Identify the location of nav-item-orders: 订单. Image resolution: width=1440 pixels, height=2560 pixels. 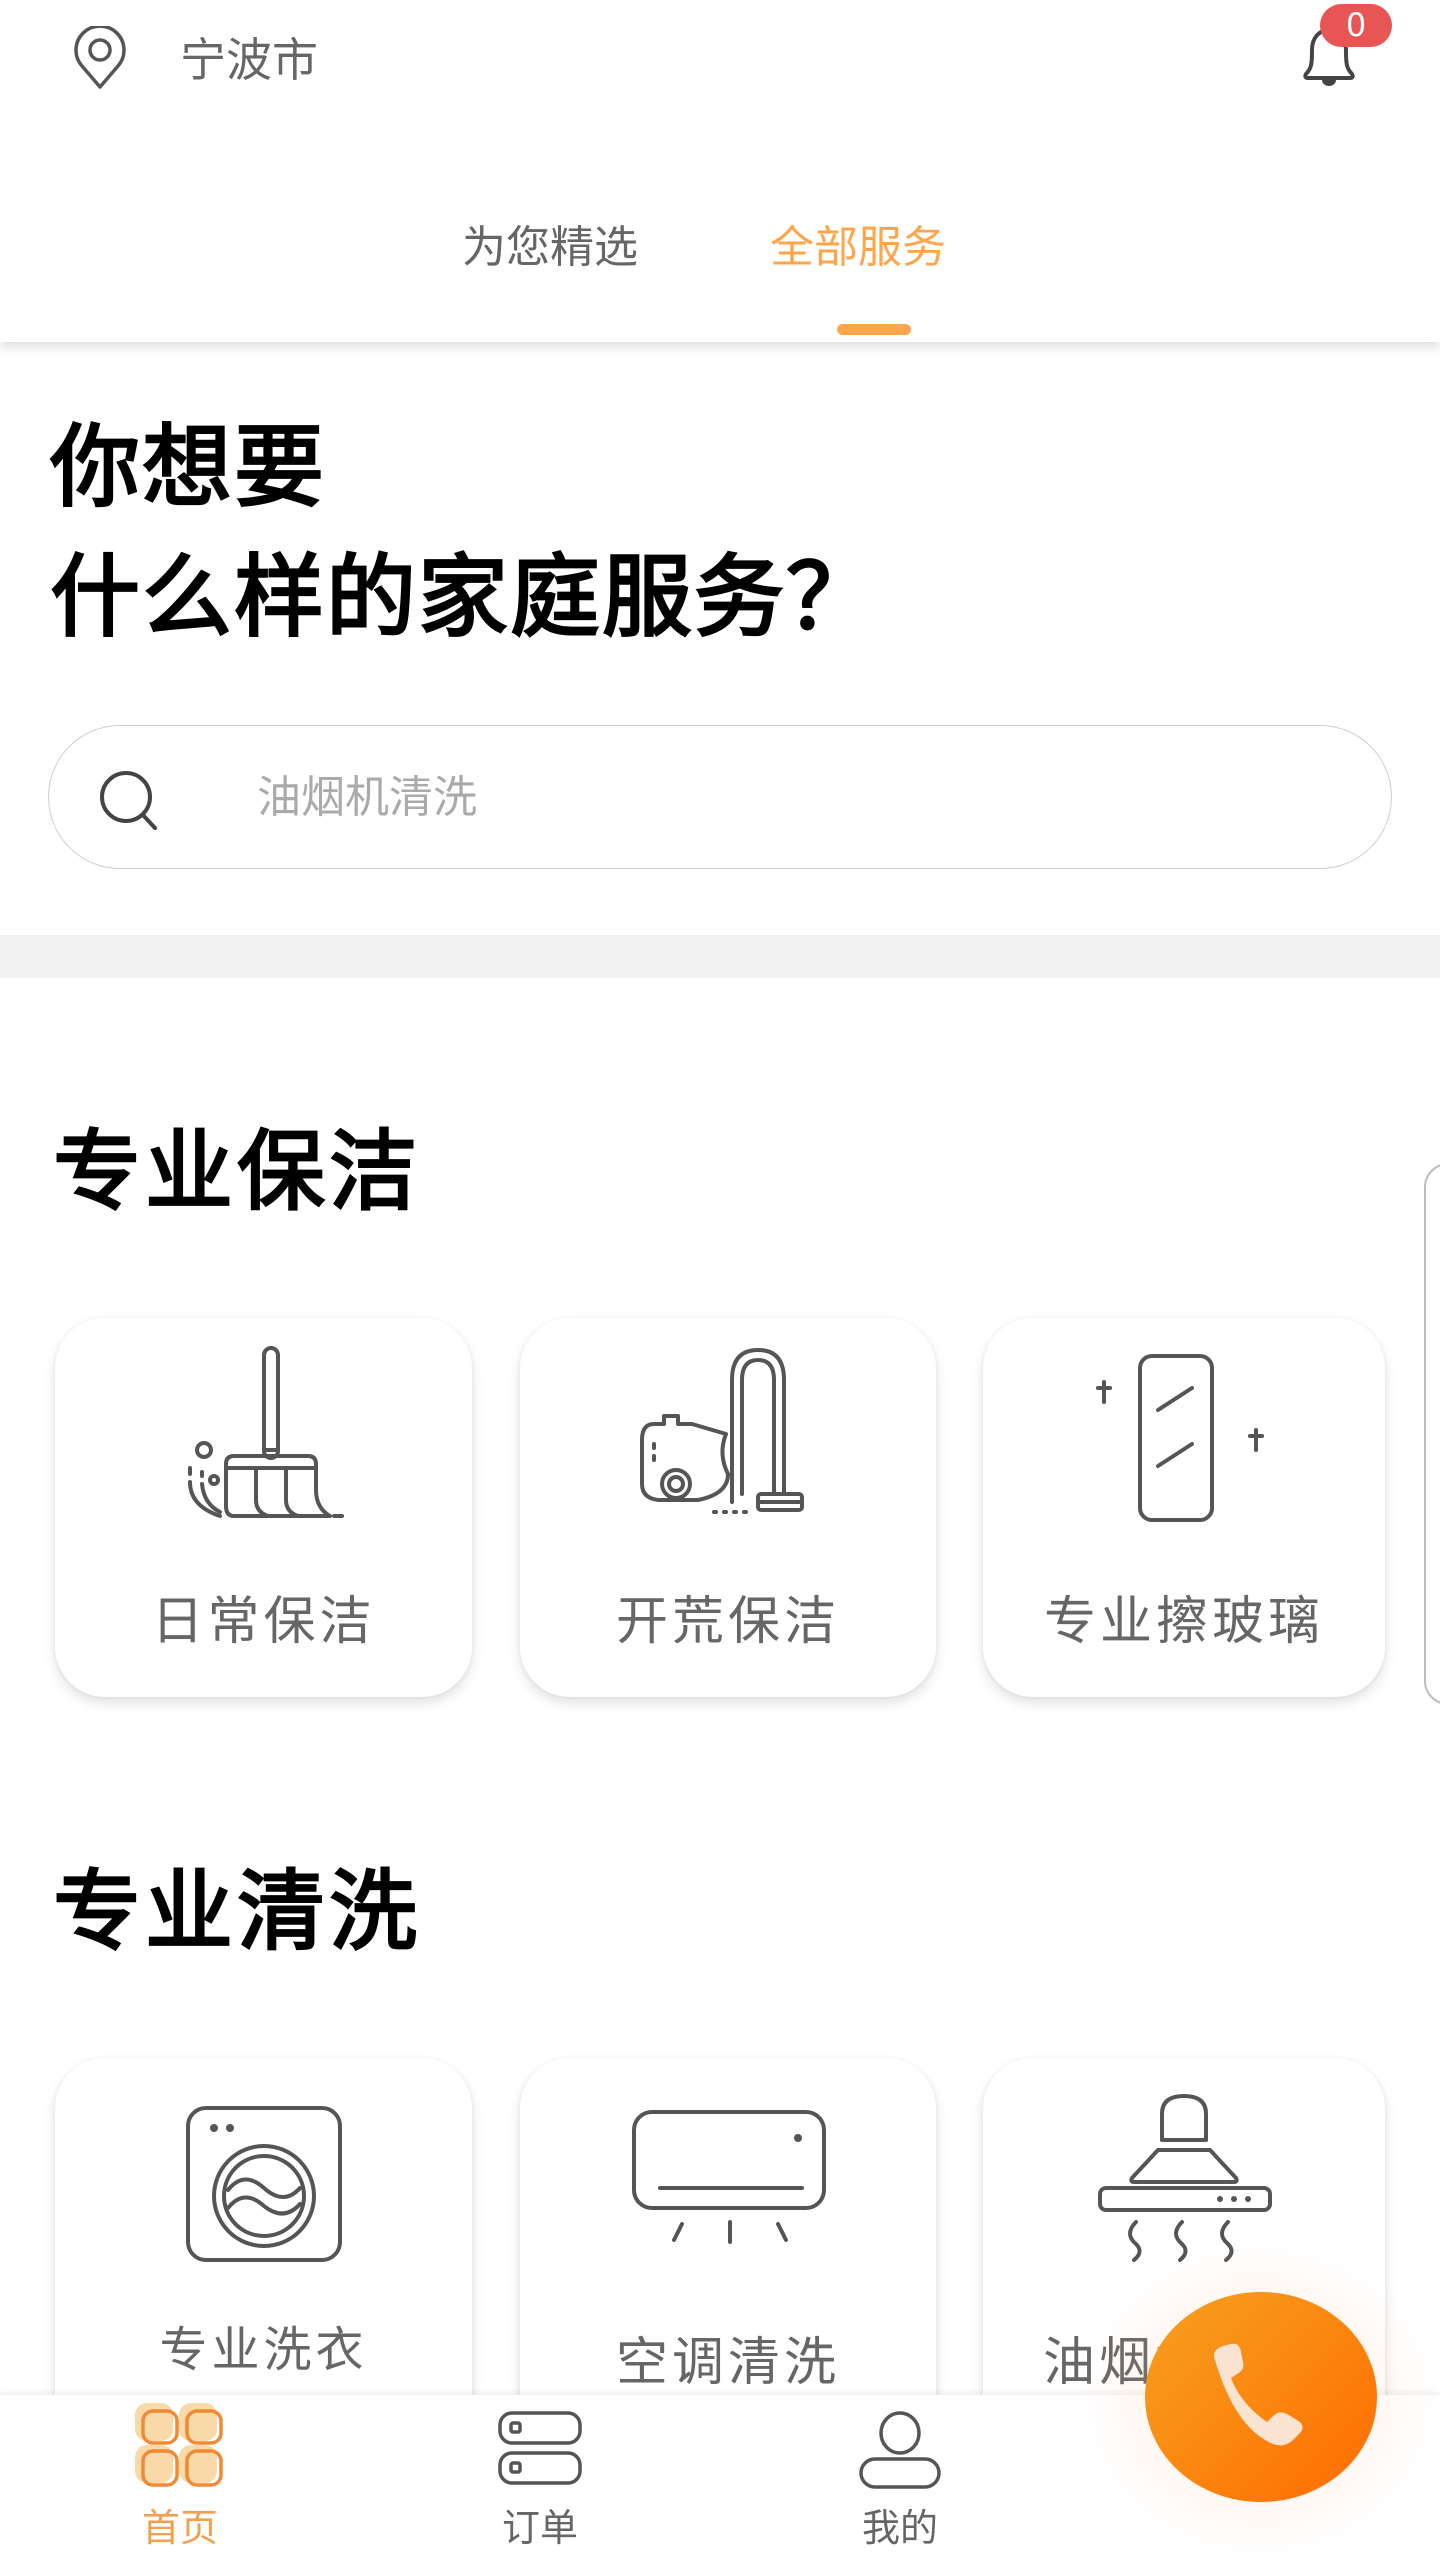
(540, 2477).